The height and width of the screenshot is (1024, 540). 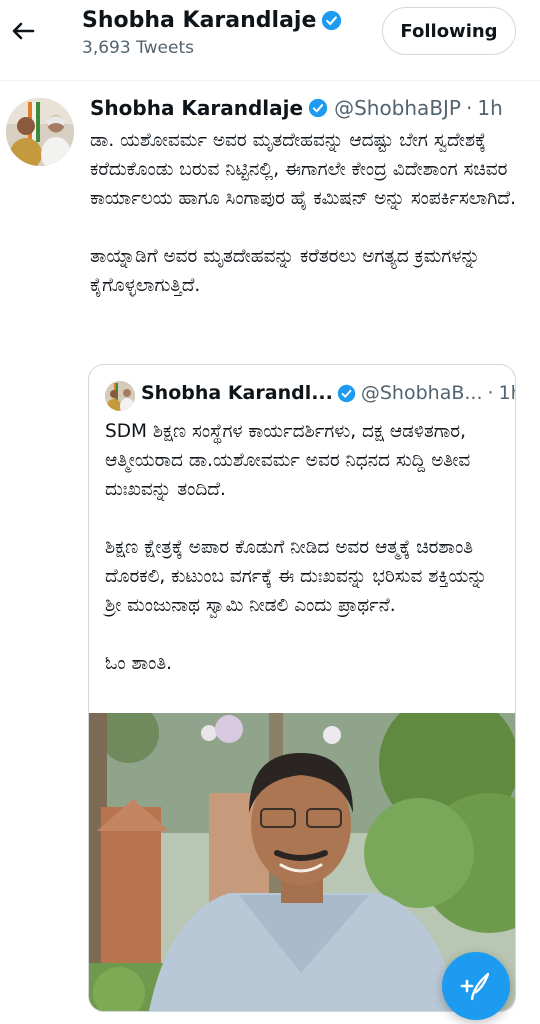 I want to click on tweet-author-name: Shobha Karandlaje, so click(x=196, y=108).